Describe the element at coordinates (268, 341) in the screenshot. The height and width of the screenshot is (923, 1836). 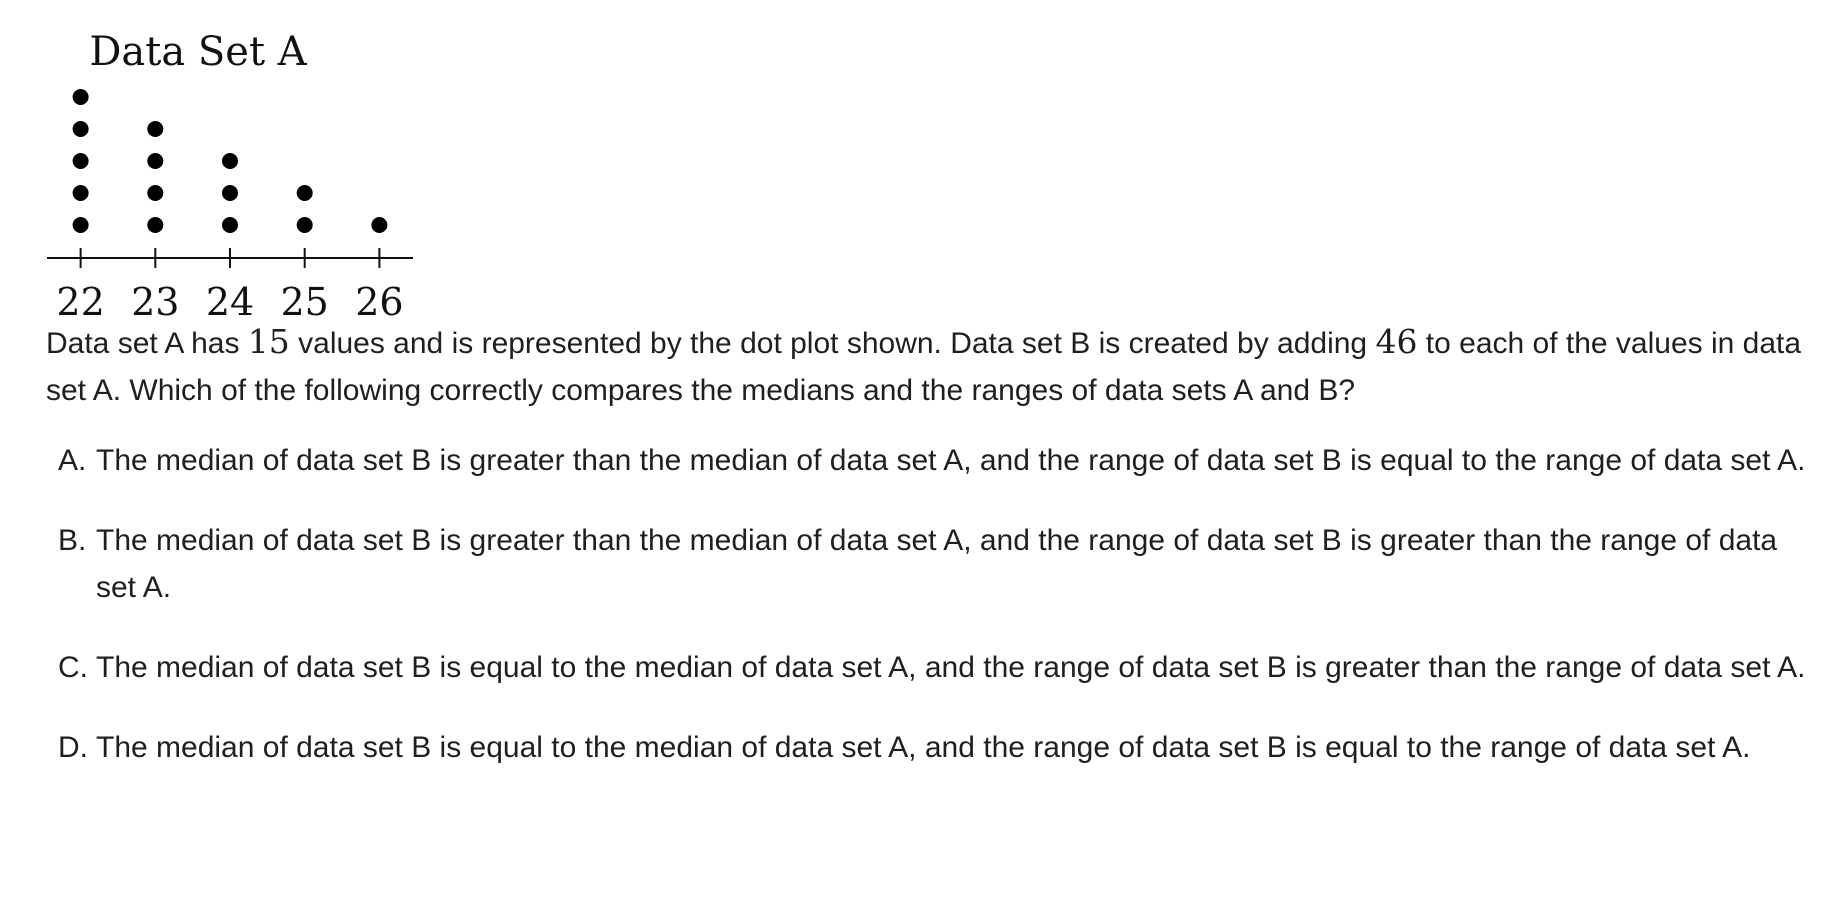
I see `value-count: 15` at that location.